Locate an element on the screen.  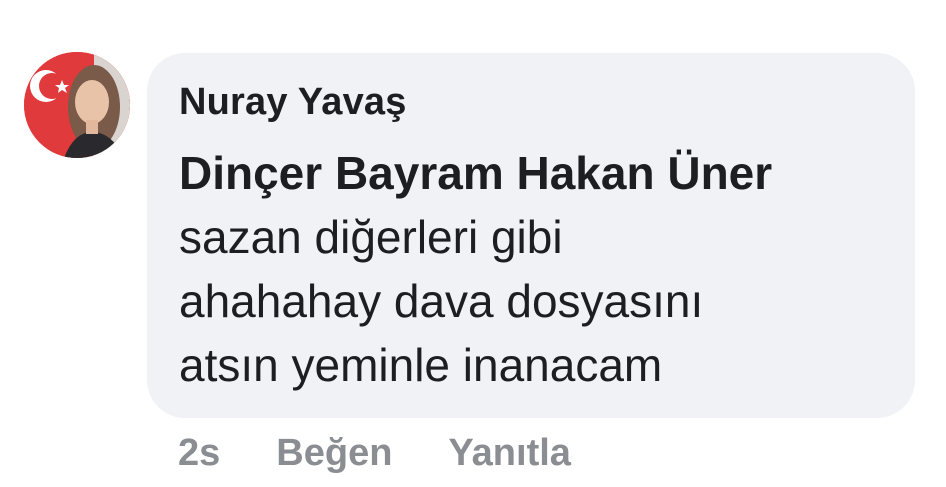
like-button: Beğen is located at coordinates (334, 453).